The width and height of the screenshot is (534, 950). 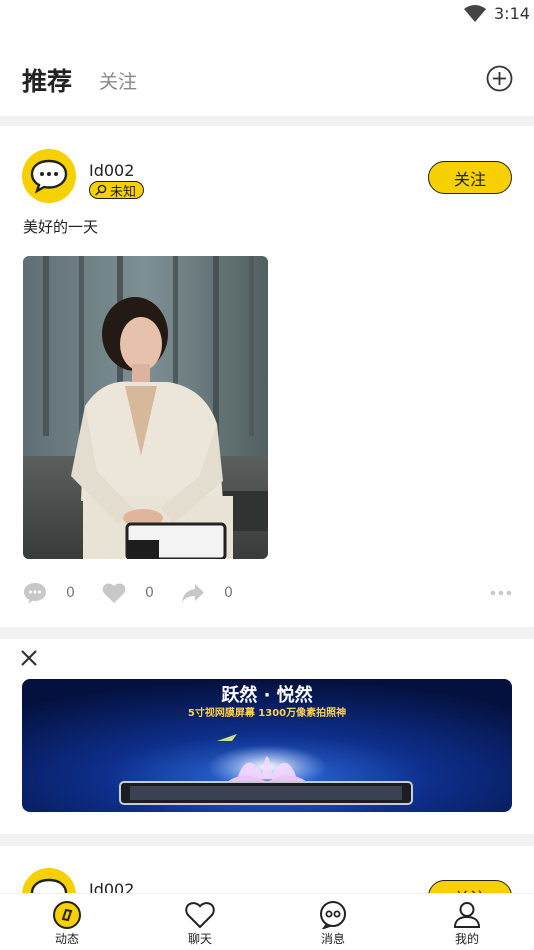 What do you see at coordinates (332, 939) in the screenshot?
I see `nav-label-messages: 消息` at bounding box center [332, 939].